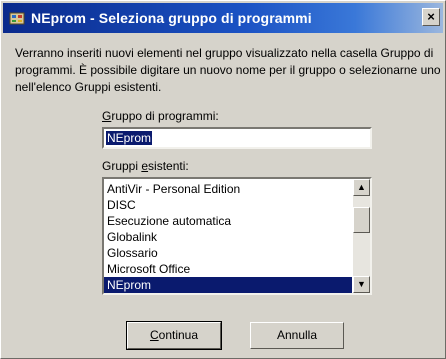 This screenshot has height=359, width=446. I want to click on scroll-up-button: ▲, so click(361, 187).